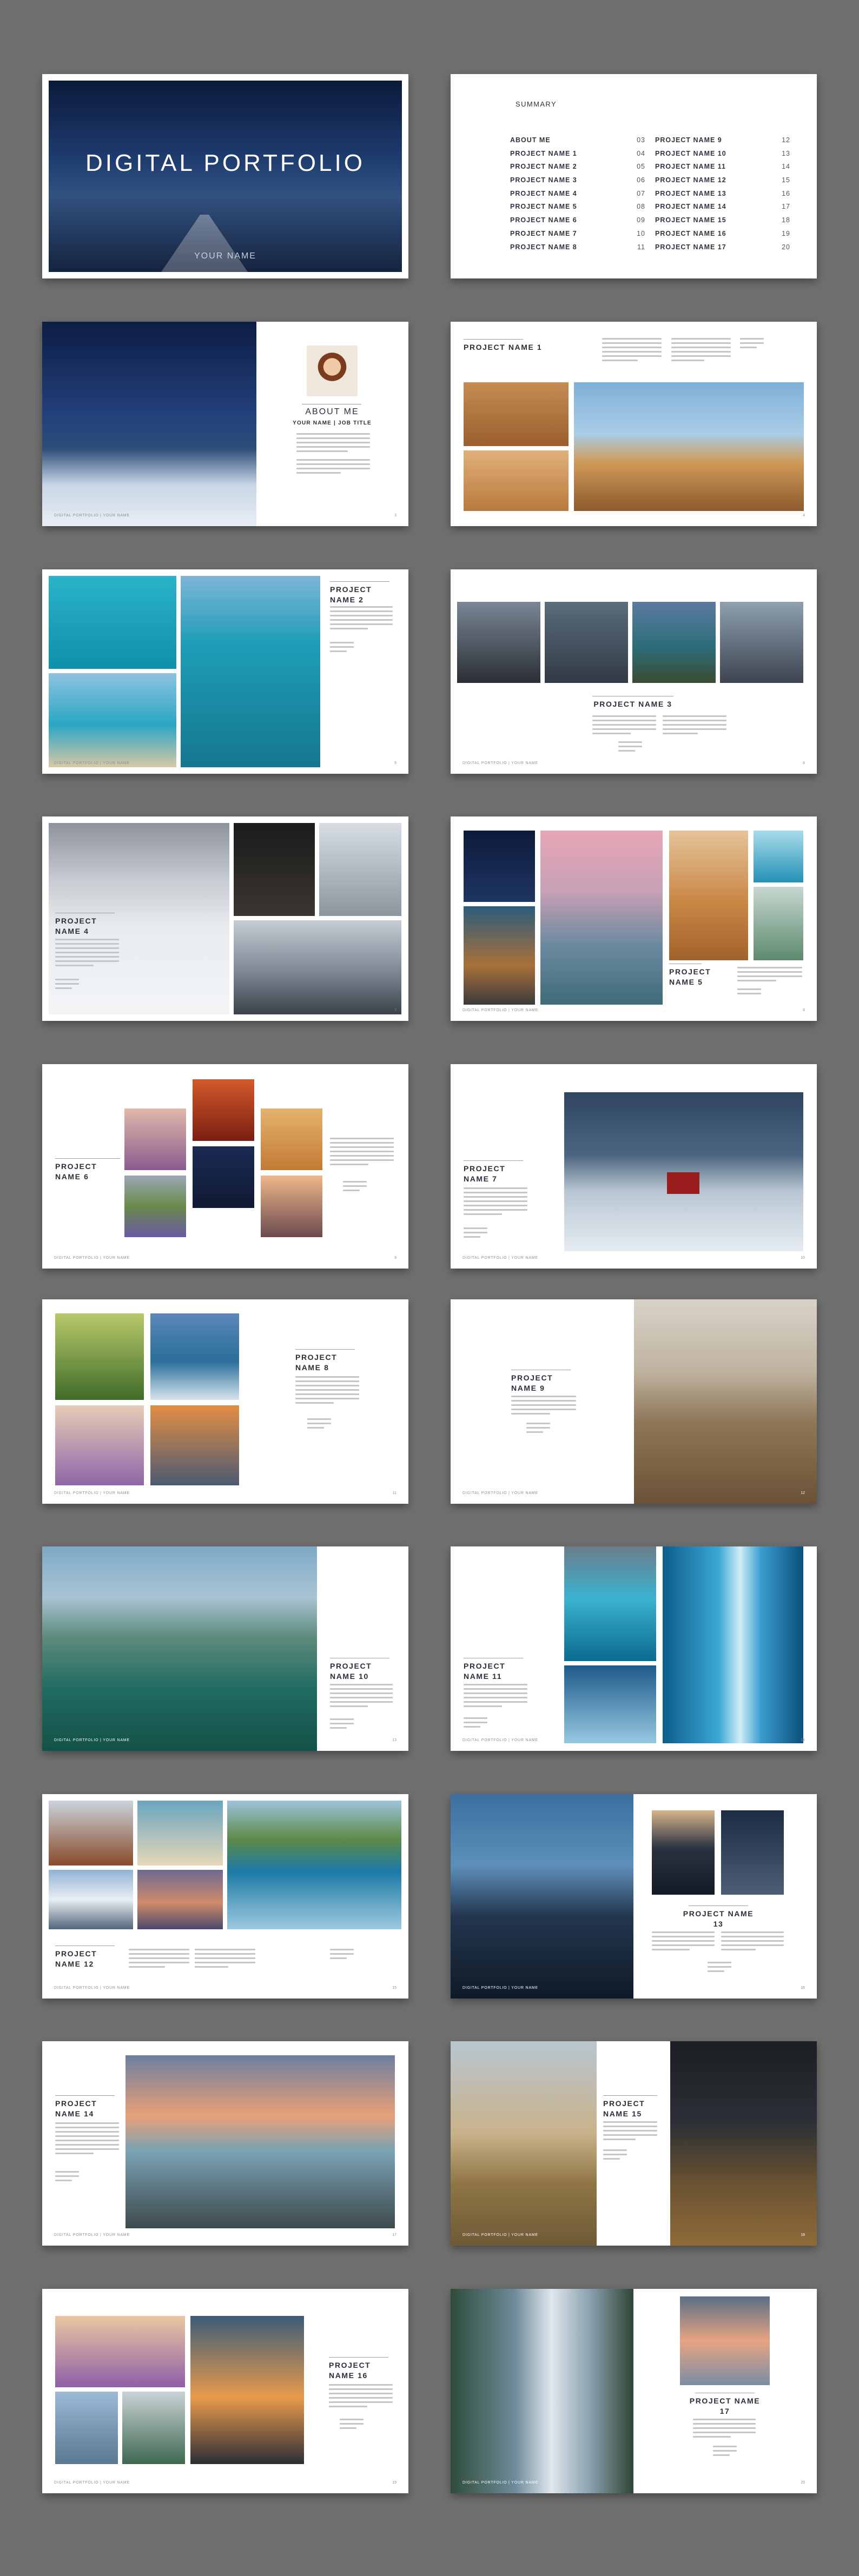  I want to click on summary-entry: PROJECT NAME 9 12, so click(722, 141).